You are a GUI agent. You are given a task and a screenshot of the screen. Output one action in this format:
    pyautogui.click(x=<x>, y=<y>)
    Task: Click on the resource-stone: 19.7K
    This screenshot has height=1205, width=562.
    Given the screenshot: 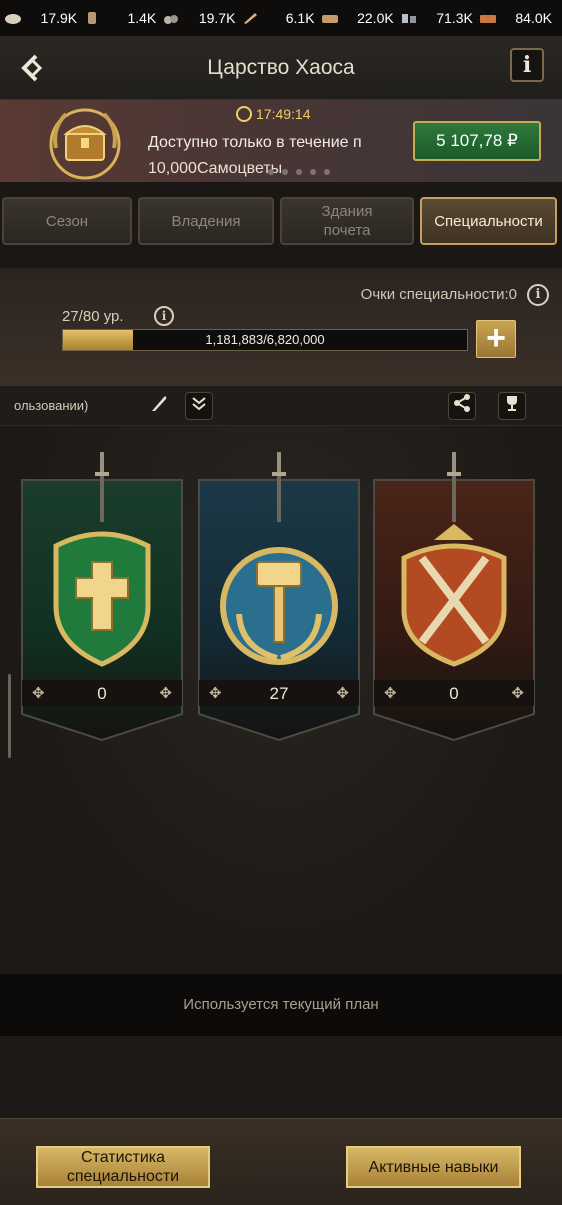 What is the action you would take?
    pyautogui.click(x=201, y=18)
    